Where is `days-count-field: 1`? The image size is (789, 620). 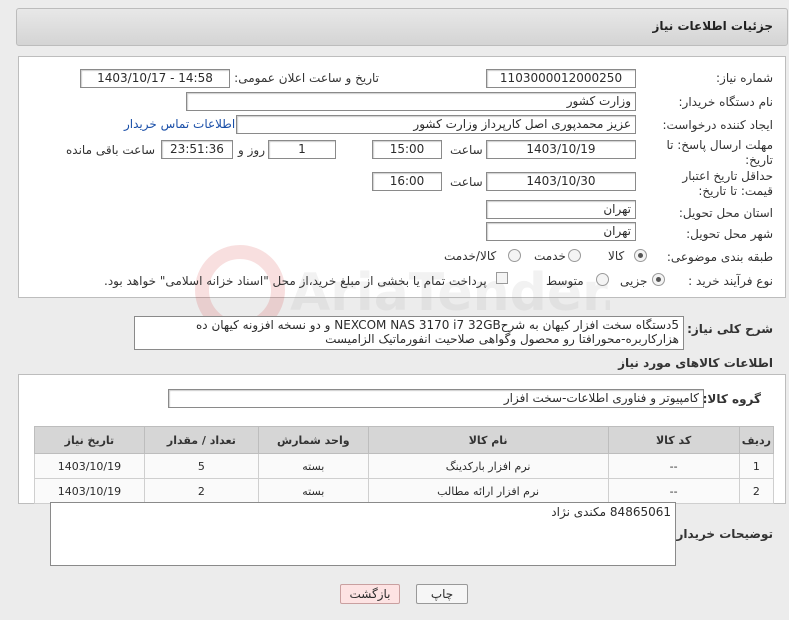 days-count-field: 1 is located at coordinates (302, 149).